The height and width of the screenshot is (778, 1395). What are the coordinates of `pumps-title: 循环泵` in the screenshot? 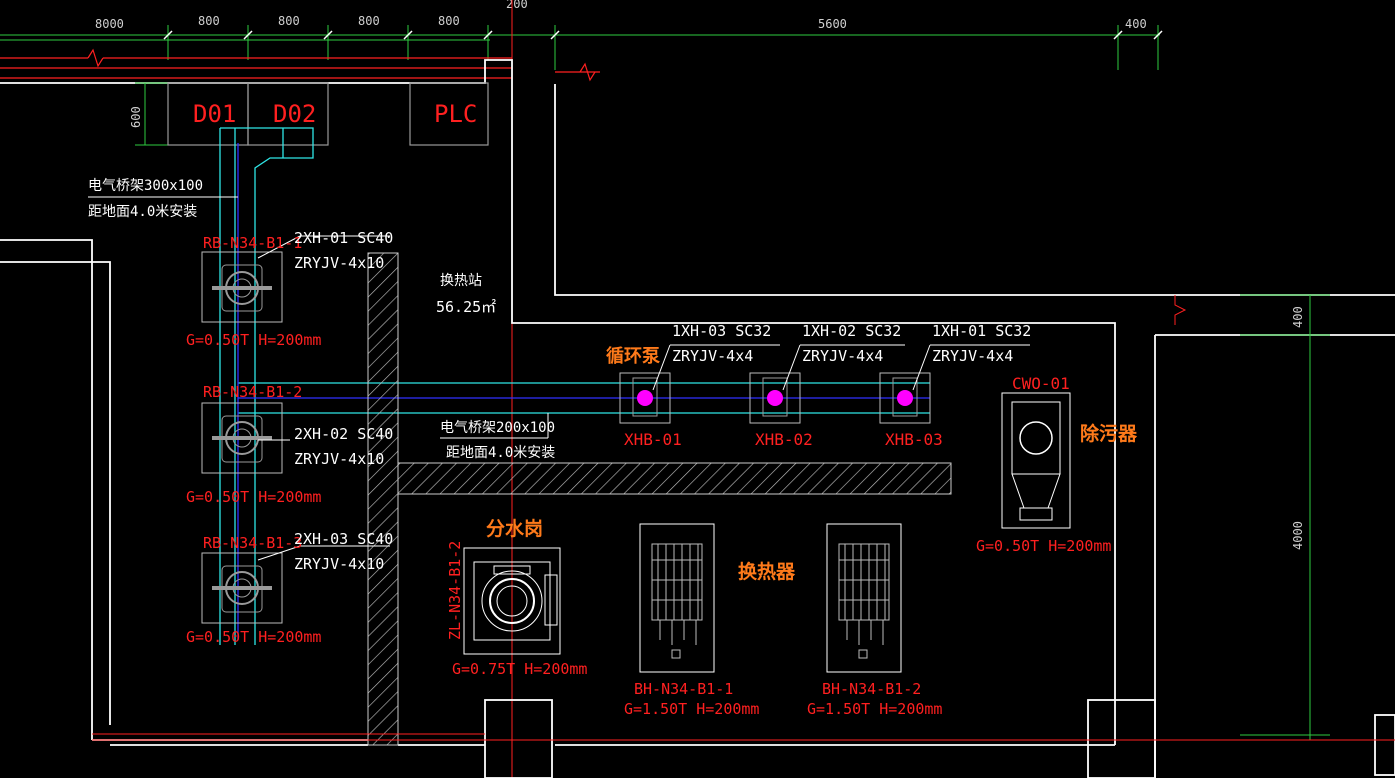 It's located at (633, 356).